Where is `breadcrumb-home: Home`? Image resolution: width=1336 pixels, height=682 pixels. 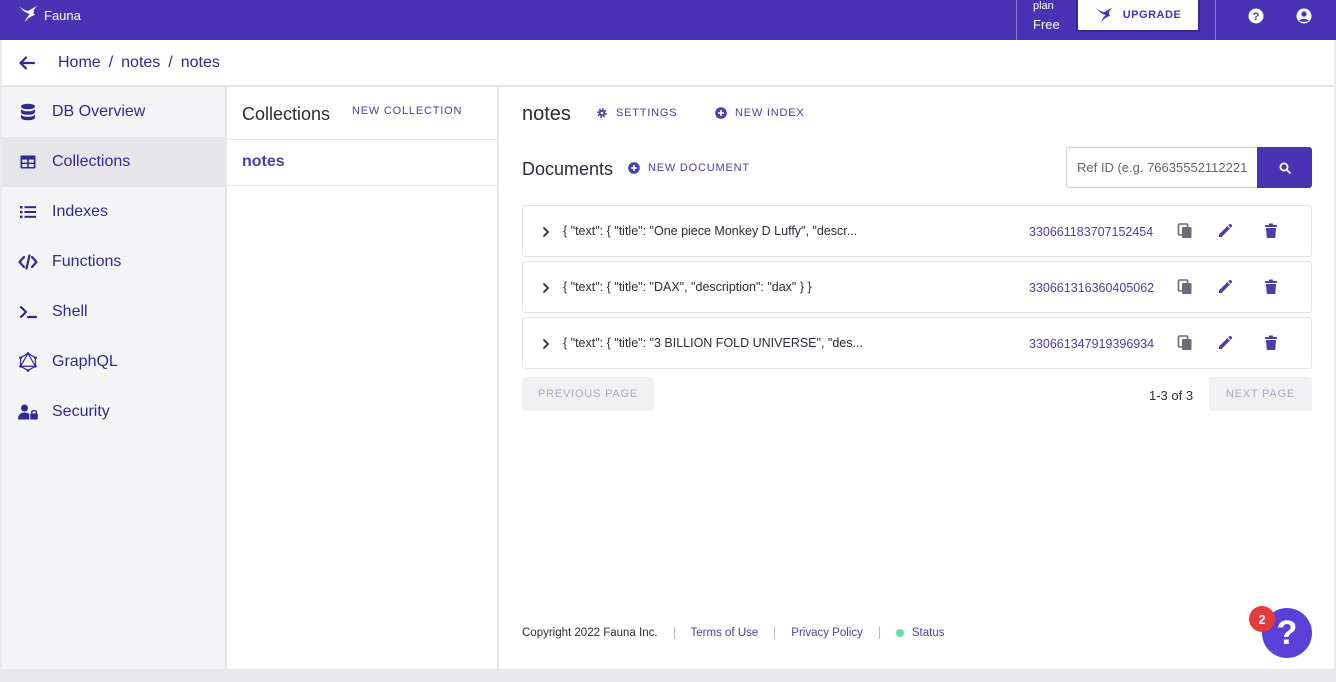 breadcrumb-home: Home is located at coordinates (79, 63).